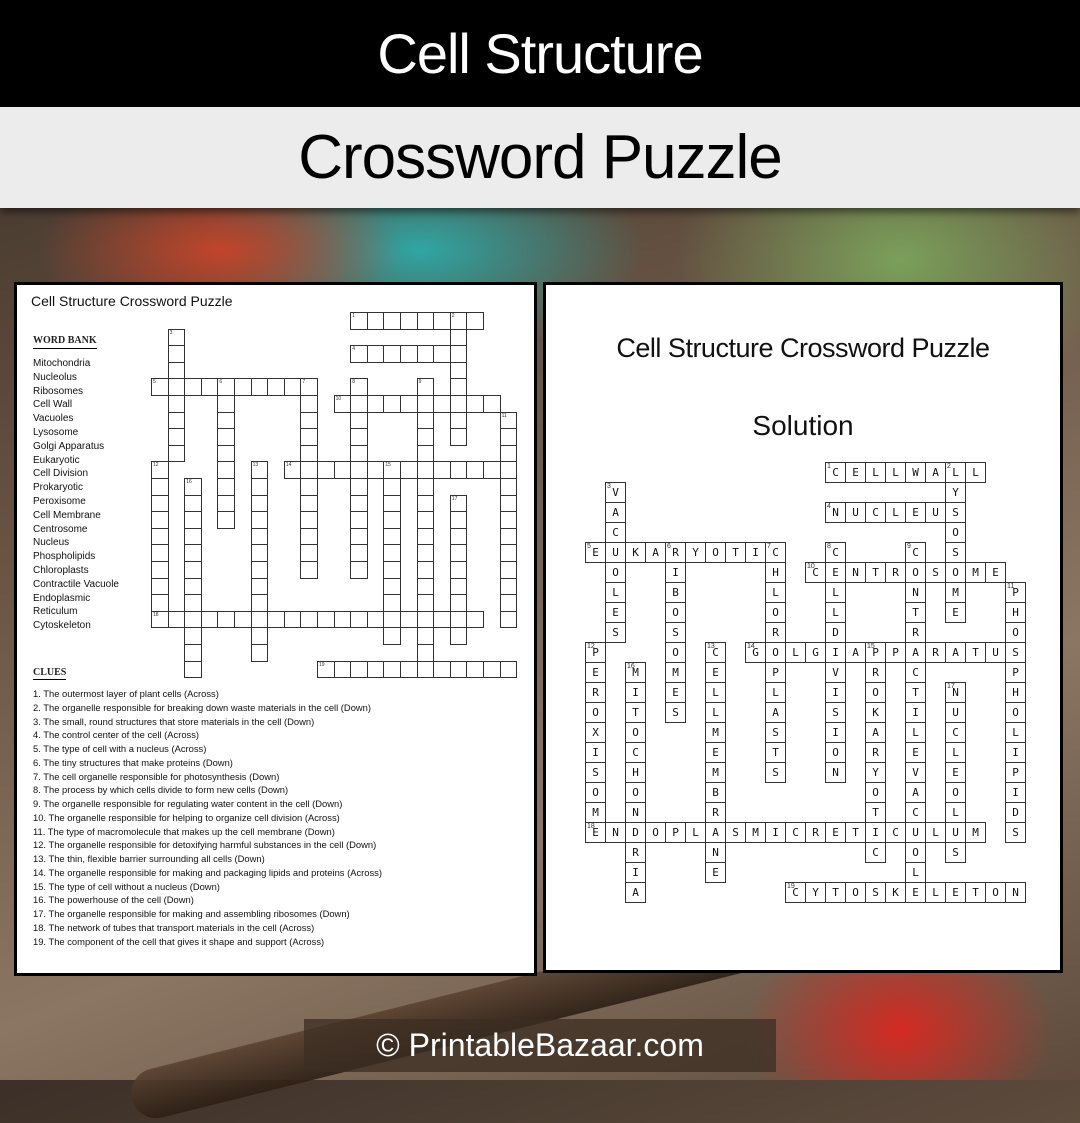 This screenshot has width=1080, height=1123. I want to click on puzzle-cell: 6, so click(226, 387).